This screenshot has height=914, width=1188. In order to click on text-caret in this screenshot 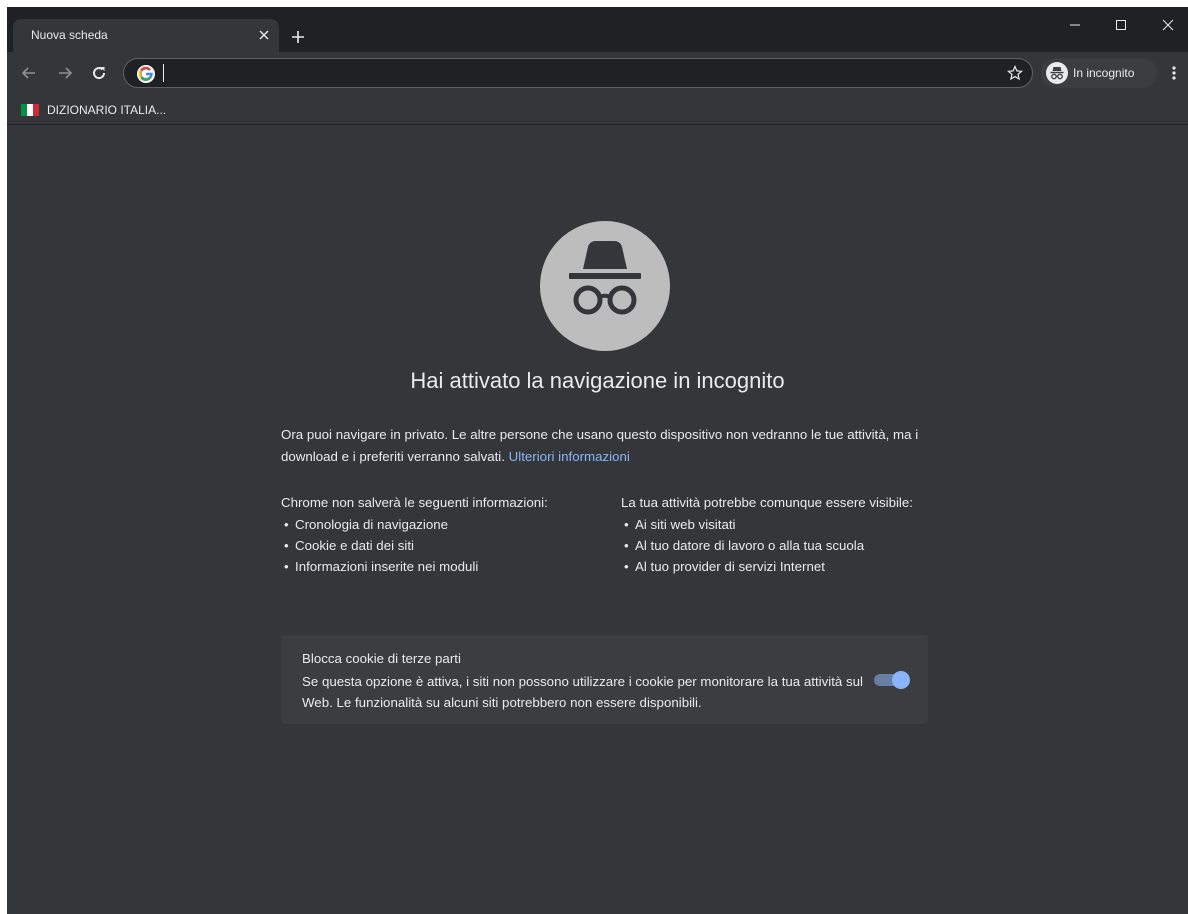, I will do `click(163, 73)`.